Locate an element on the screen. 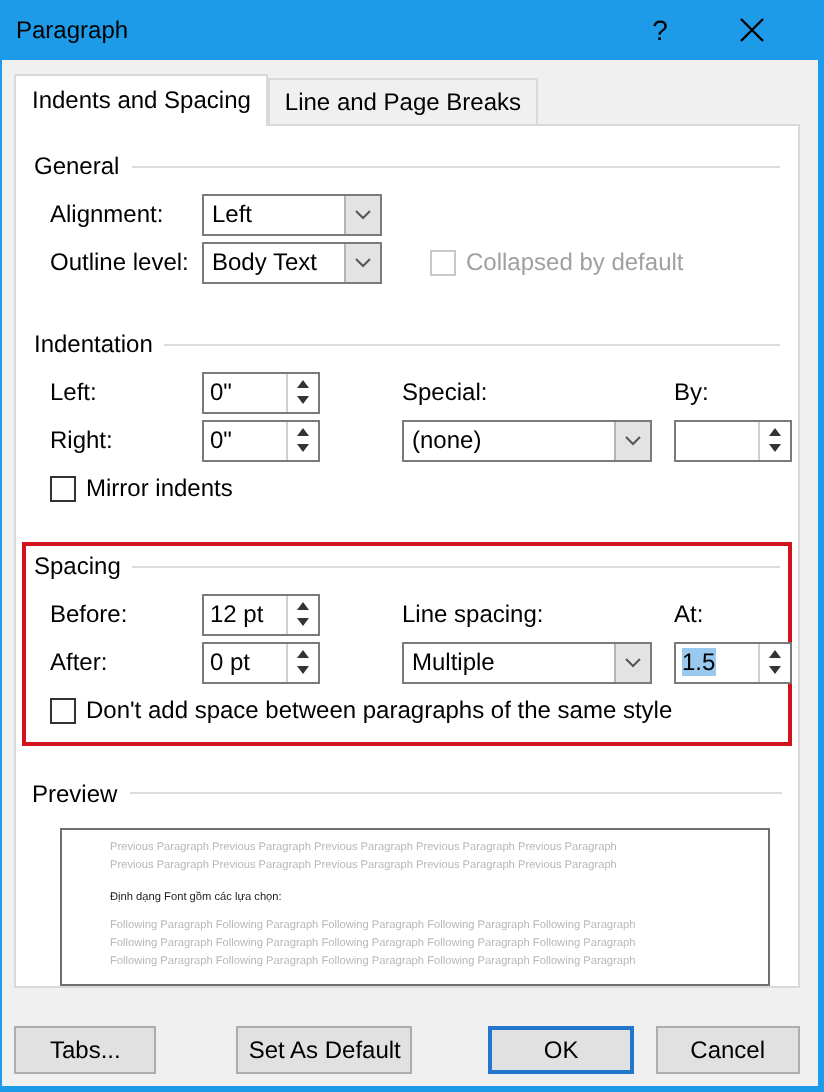  section-heading: Spacing is located at coordinates (77, 566).